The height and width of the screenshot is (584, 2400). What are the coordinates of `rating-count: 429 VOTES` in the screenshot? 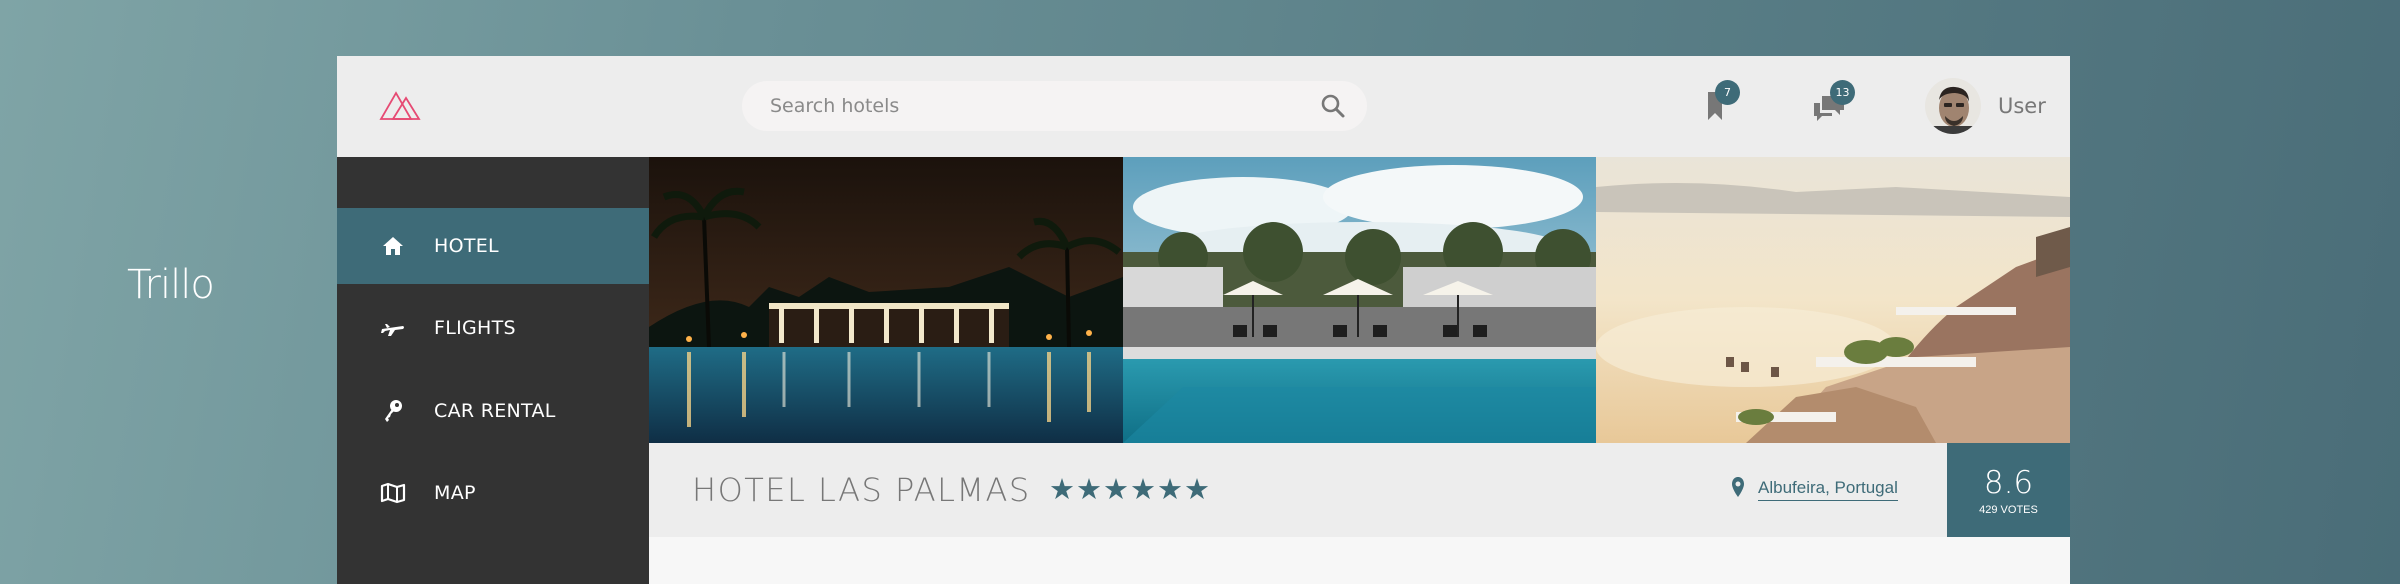 It's located at (2008, 510).